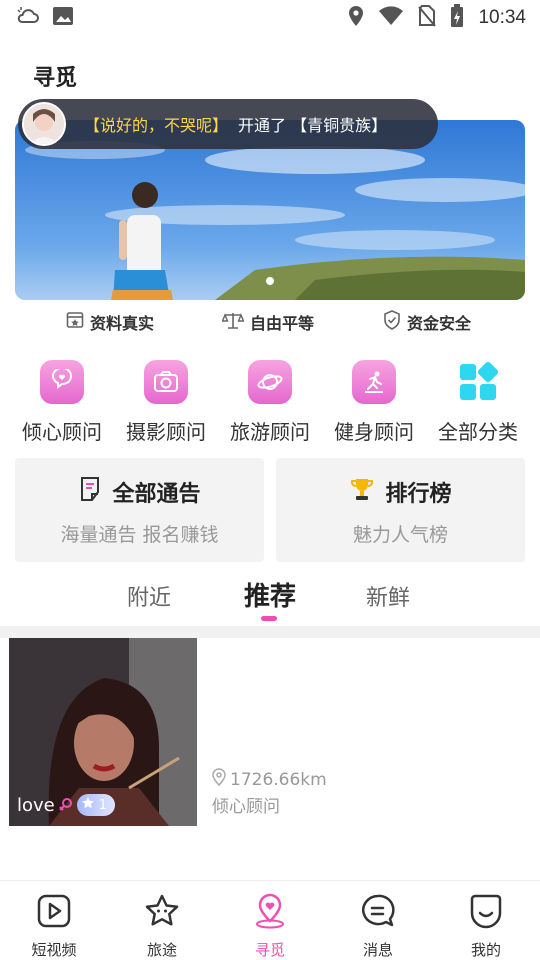 This screenshot has width=540, height=960. Describe the element at coordinates (439, 323) in the screenshot. I see `trust-label: 资金安全` at that location.